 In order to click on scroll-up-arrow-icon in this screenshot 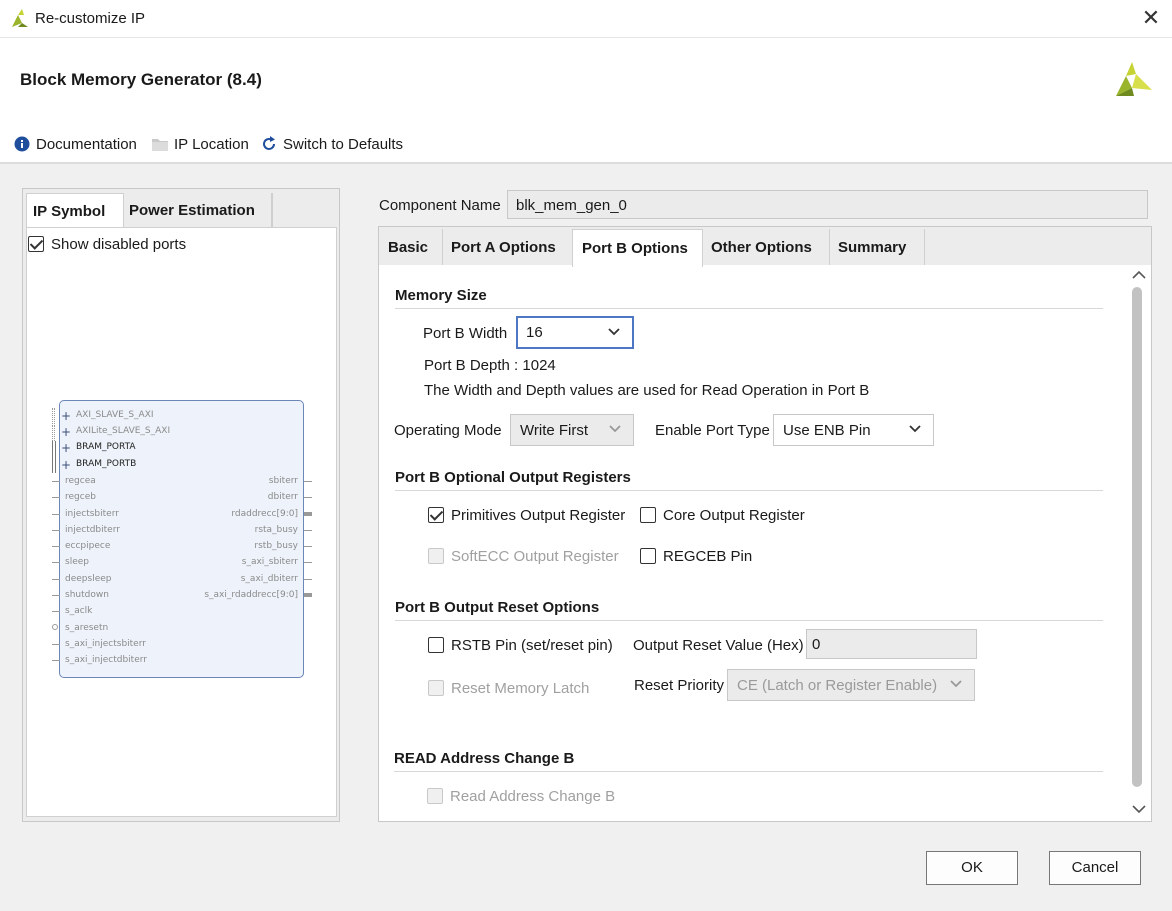, I will do `click(1139, 275)`.